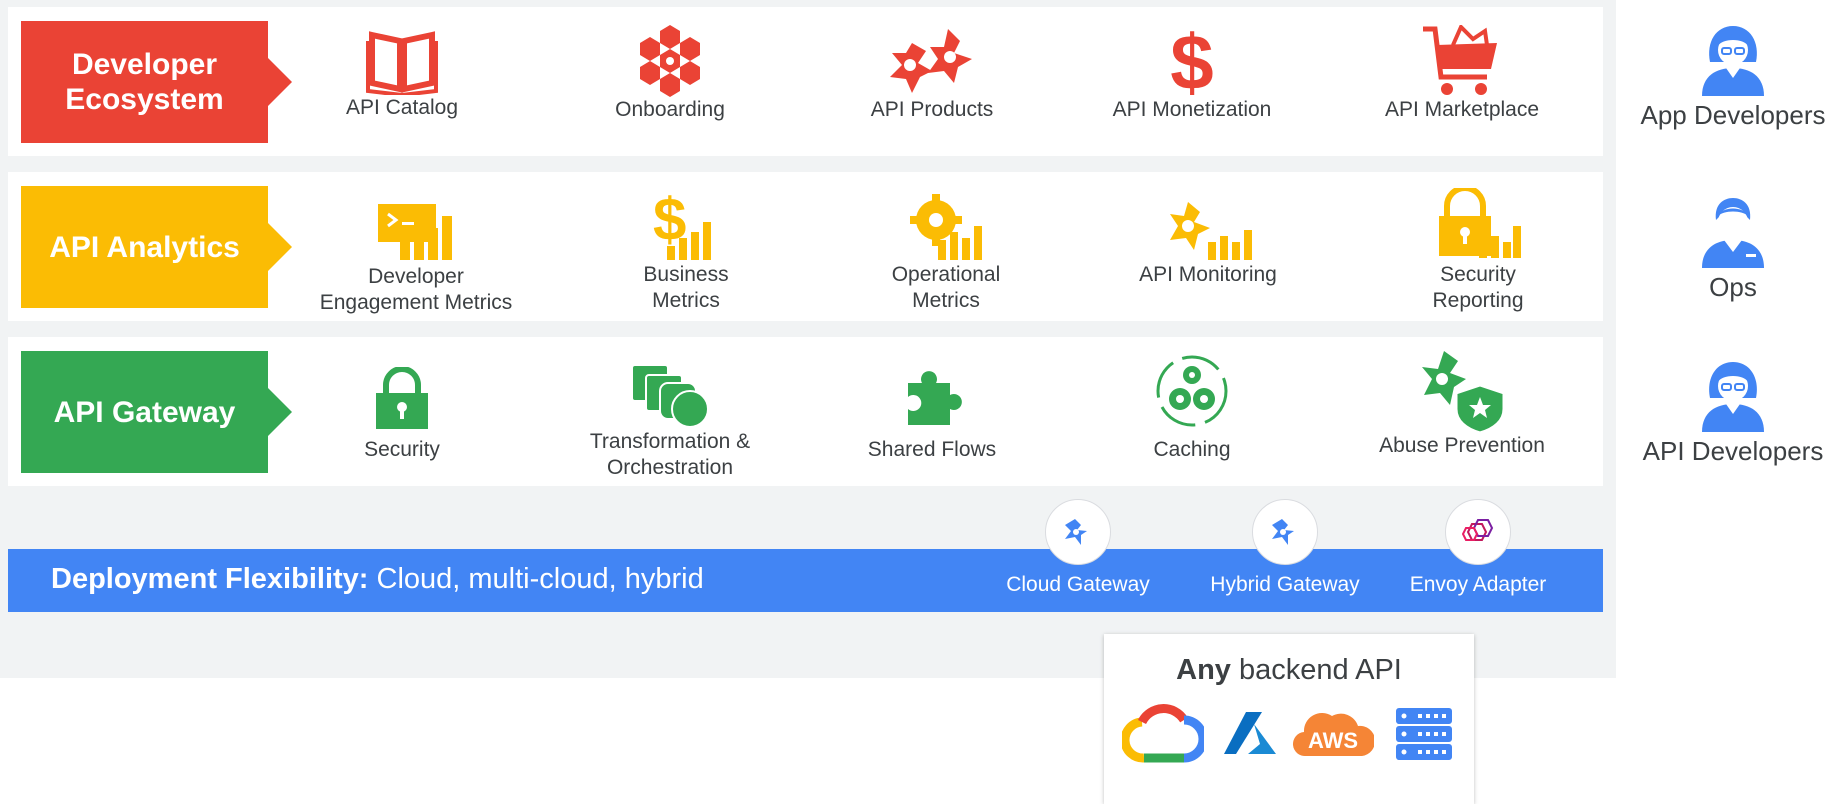  I want to click on gateway-cloud: Cloud Gateway, so click(1078, 548).